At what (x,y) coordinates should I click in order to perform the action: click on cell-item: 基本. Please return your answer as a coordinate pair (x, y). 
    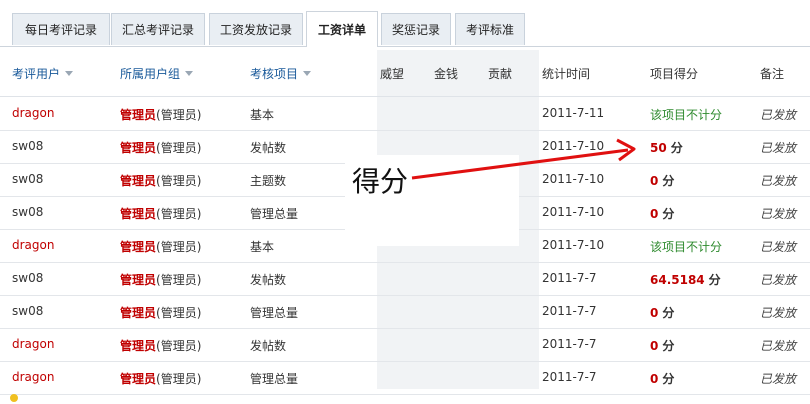
    Looking at the image, I should click on (262, 247).